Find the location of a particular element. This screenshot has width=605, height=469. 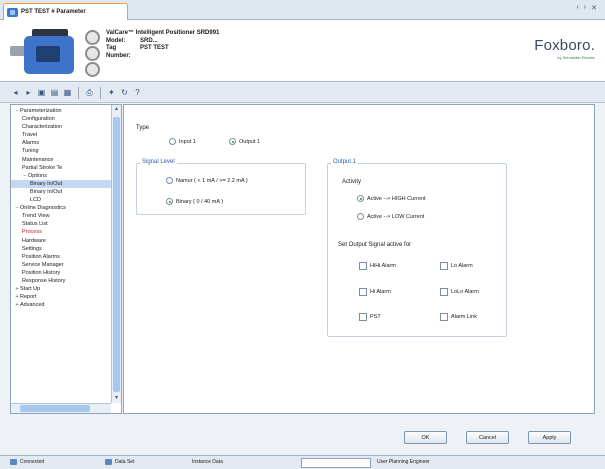

output-group is located at coordinates (417, 250).